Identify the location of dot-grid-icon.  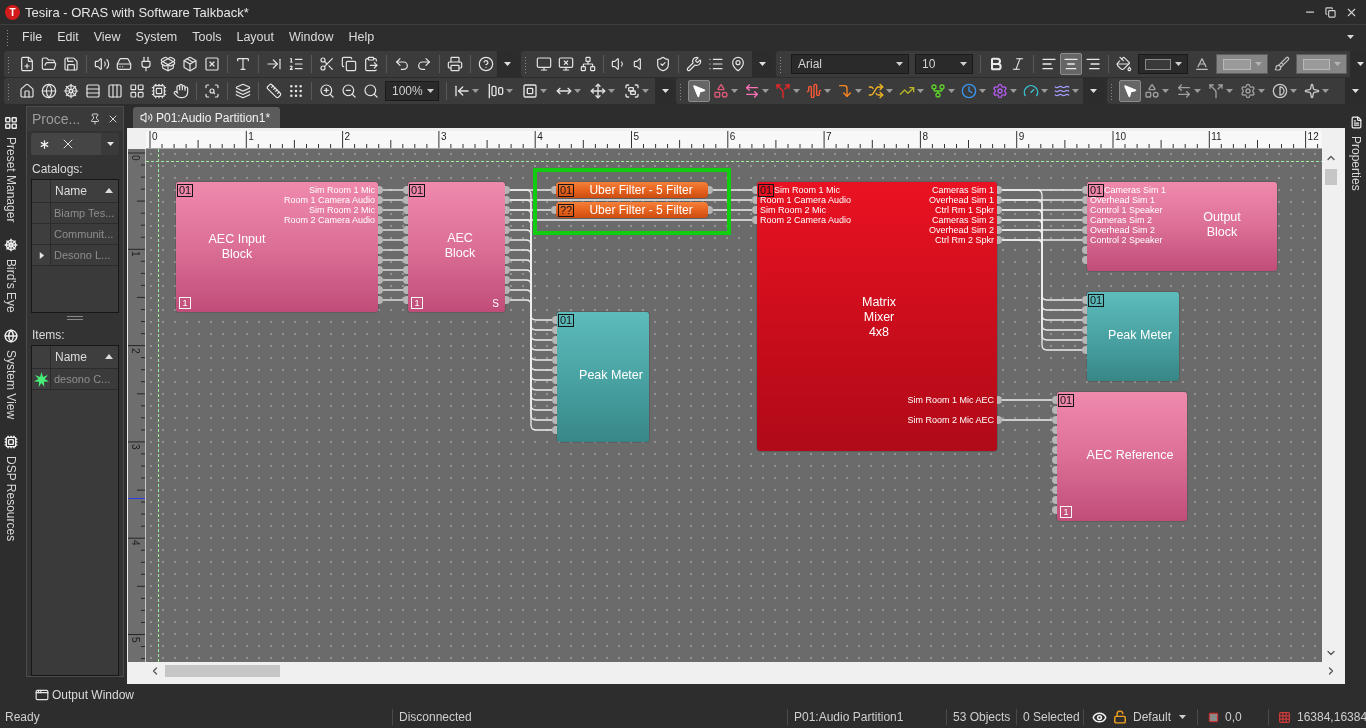
(296, 91).